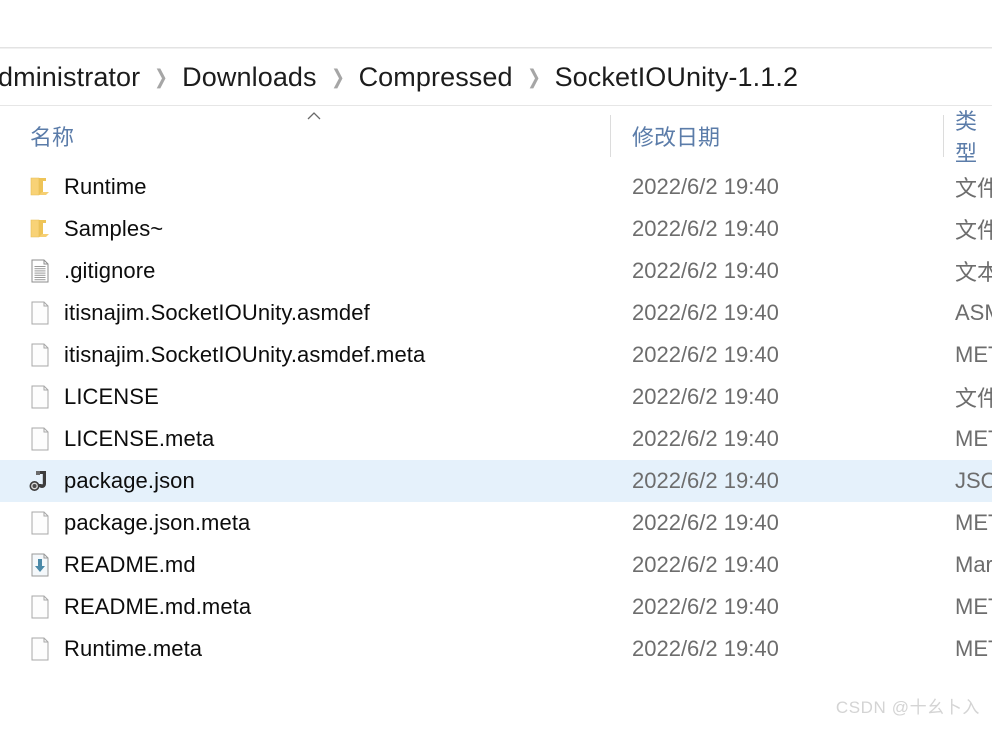 This screenshot has height=736, width=992. Describe the element at coordinates (158, 606) in the screenshot. I see `file-name-label: README.md.meta` at that location.